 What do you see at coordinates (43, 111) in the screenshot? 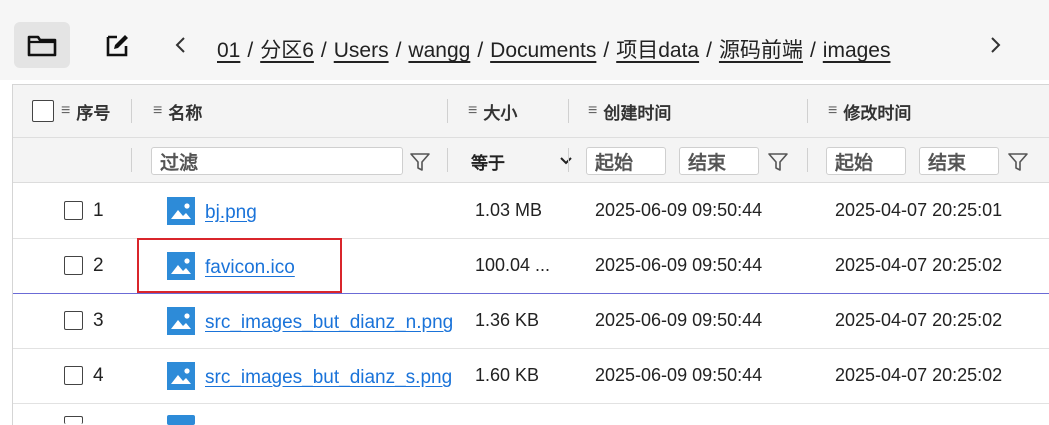
I see `select-all-checkbox` at bounding box center [43, 111].